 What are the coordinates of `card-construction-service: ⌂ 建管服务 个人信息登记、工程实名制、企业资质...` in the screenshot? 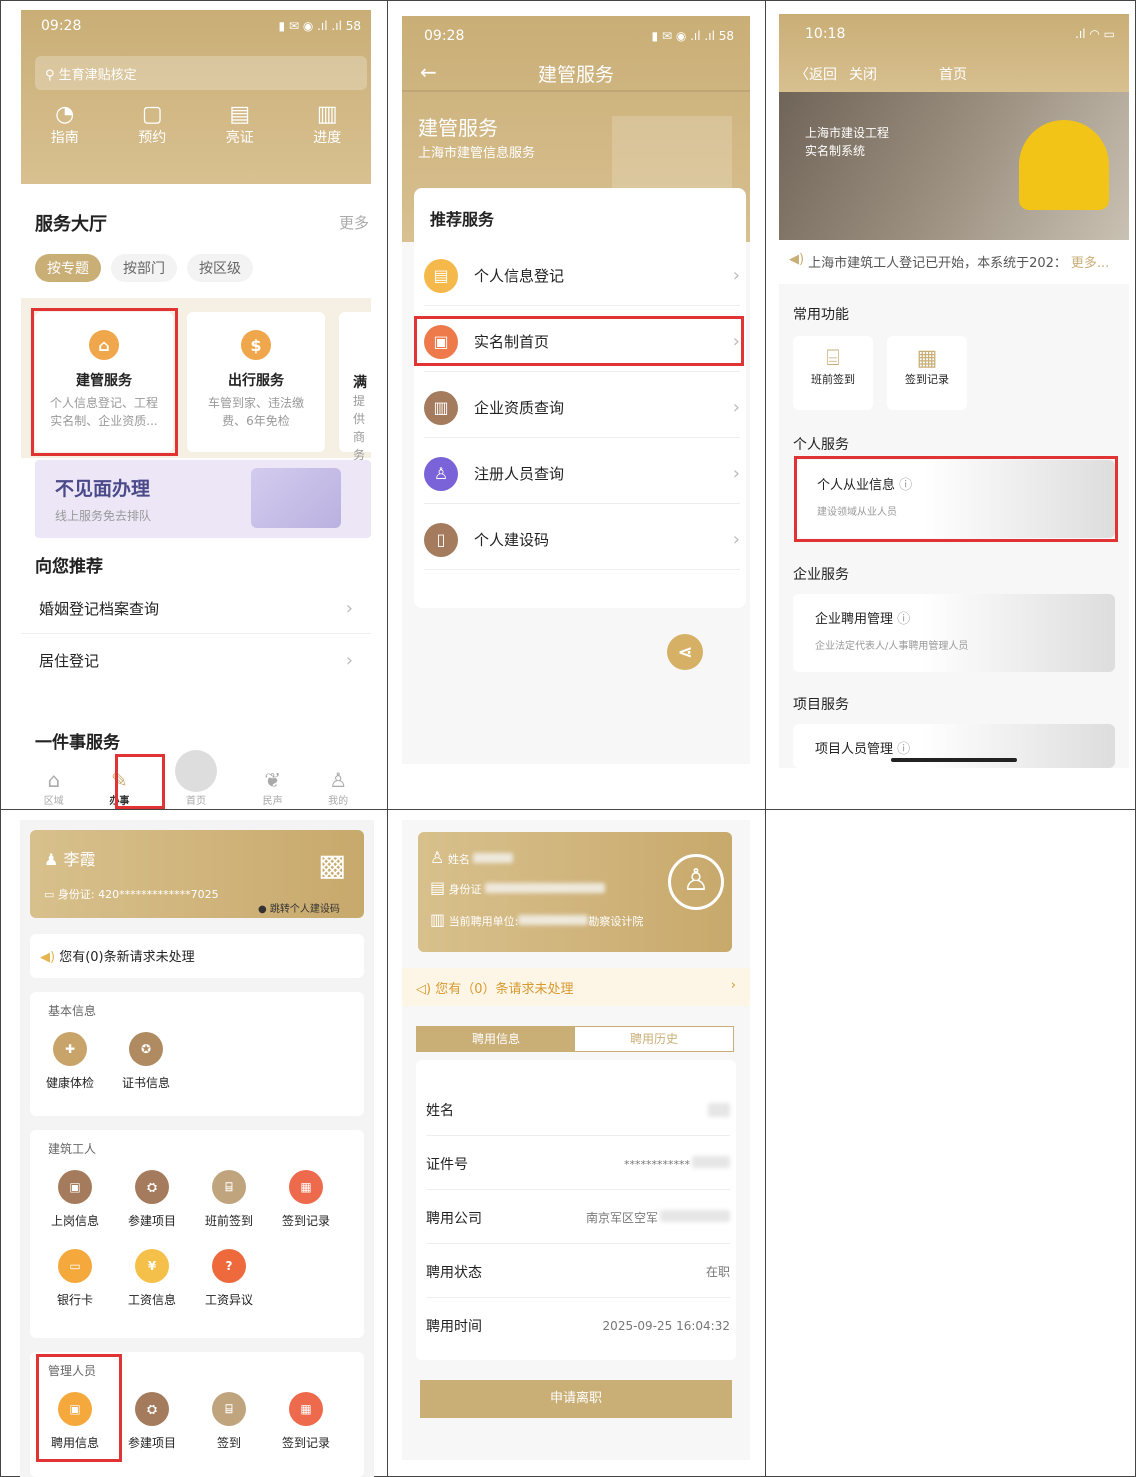 It's located at (104, 382).